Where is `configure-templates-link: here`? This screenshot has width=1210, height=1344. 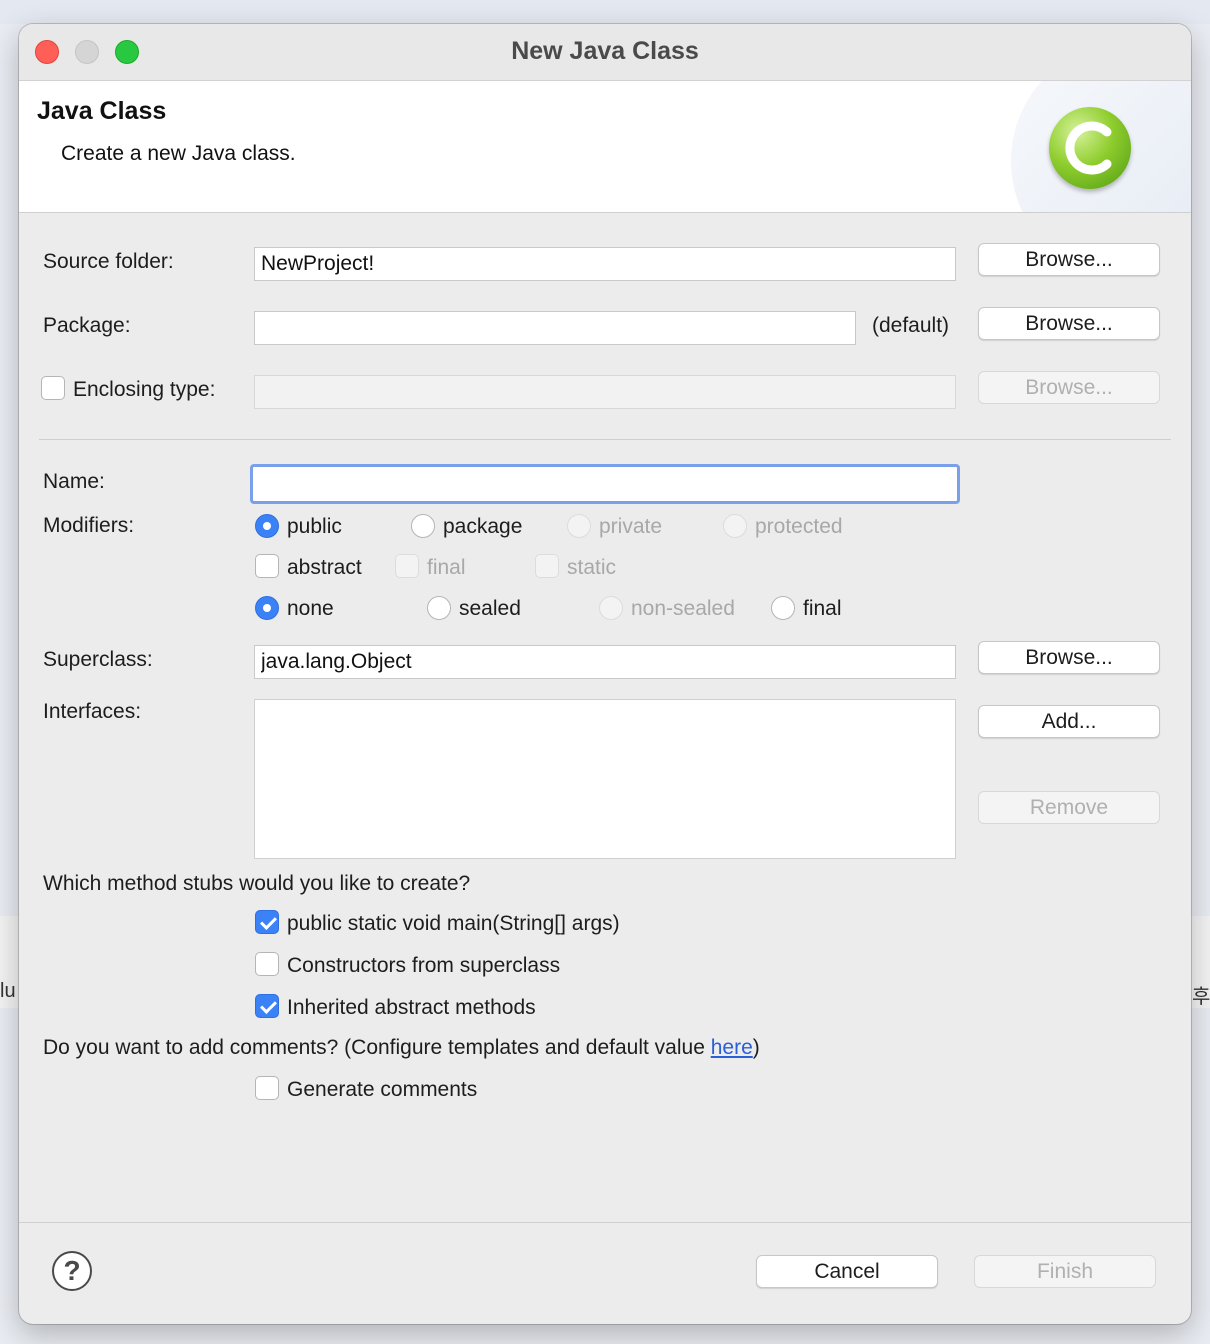 configure-templates-link: here is located at coordinates (732, 1047).